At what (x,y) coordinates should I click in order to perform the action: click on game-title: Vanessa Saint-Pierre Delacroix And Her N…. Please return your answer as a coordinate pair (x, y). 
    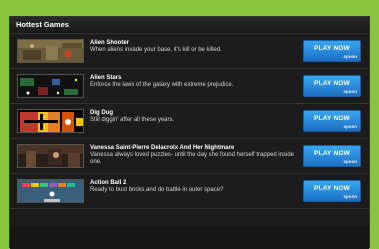
    Looking at the image, I should click on (192, 148).